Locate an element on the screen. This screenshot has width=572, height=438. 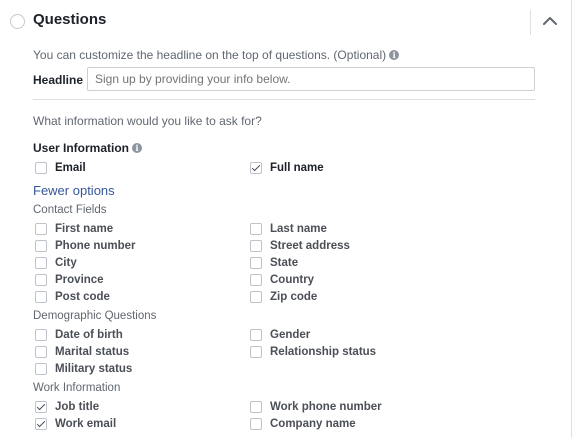
work-email-checkbox is located at coordinates (41, 424).